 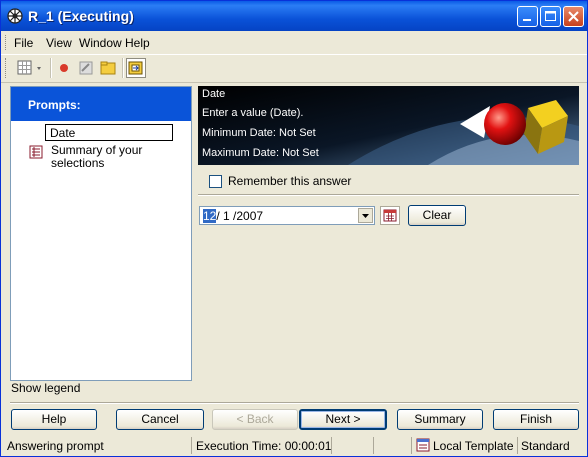 I want to click on help-button: Help, so click(x=54, y=419).